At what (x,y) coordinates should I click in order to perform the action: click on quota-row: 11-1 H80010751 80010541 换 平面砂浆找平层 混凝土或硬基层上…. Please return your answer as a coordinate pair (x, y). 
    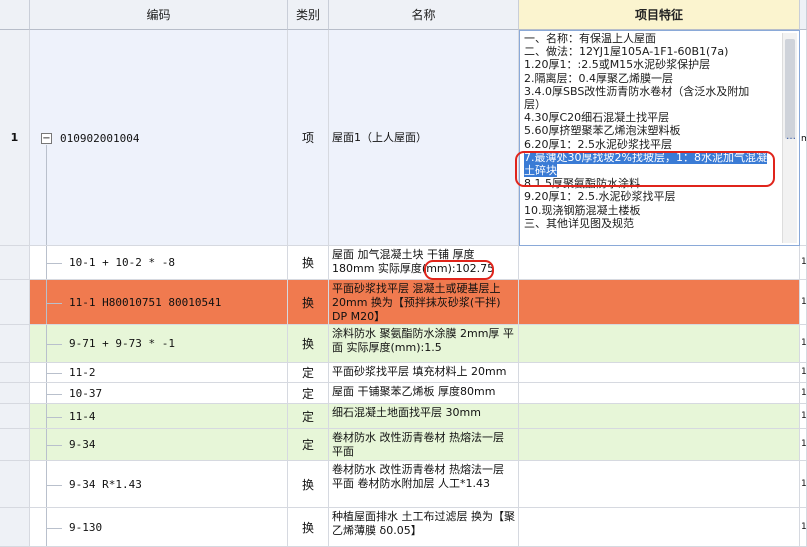
    Looking at the image, I should click on (403, 302).